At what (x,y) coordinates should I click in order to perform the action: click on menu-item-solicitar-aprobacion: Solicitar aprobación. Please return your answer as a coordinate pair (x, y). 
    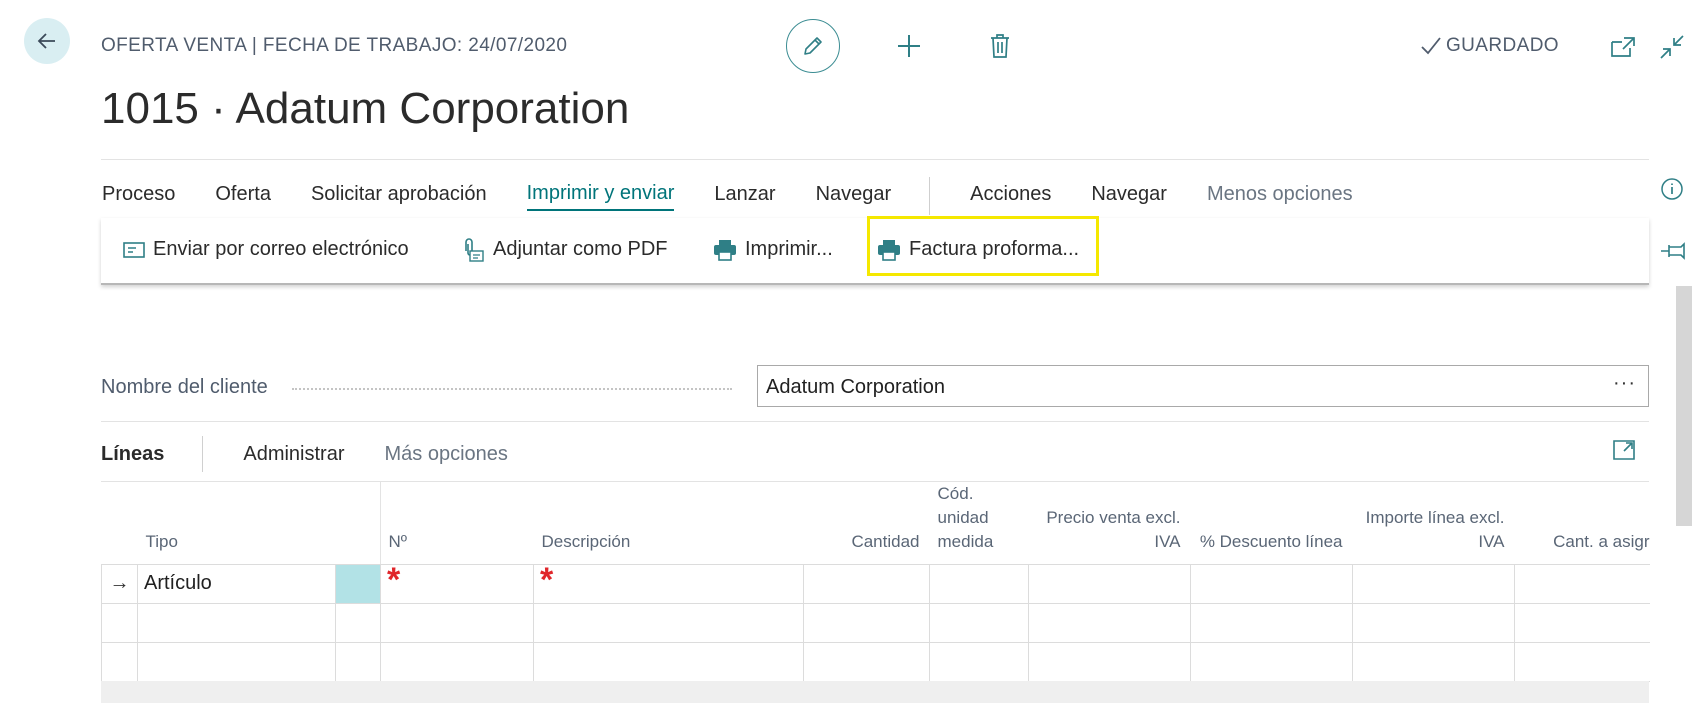
    Looking at the image, I should click on (399, 196).